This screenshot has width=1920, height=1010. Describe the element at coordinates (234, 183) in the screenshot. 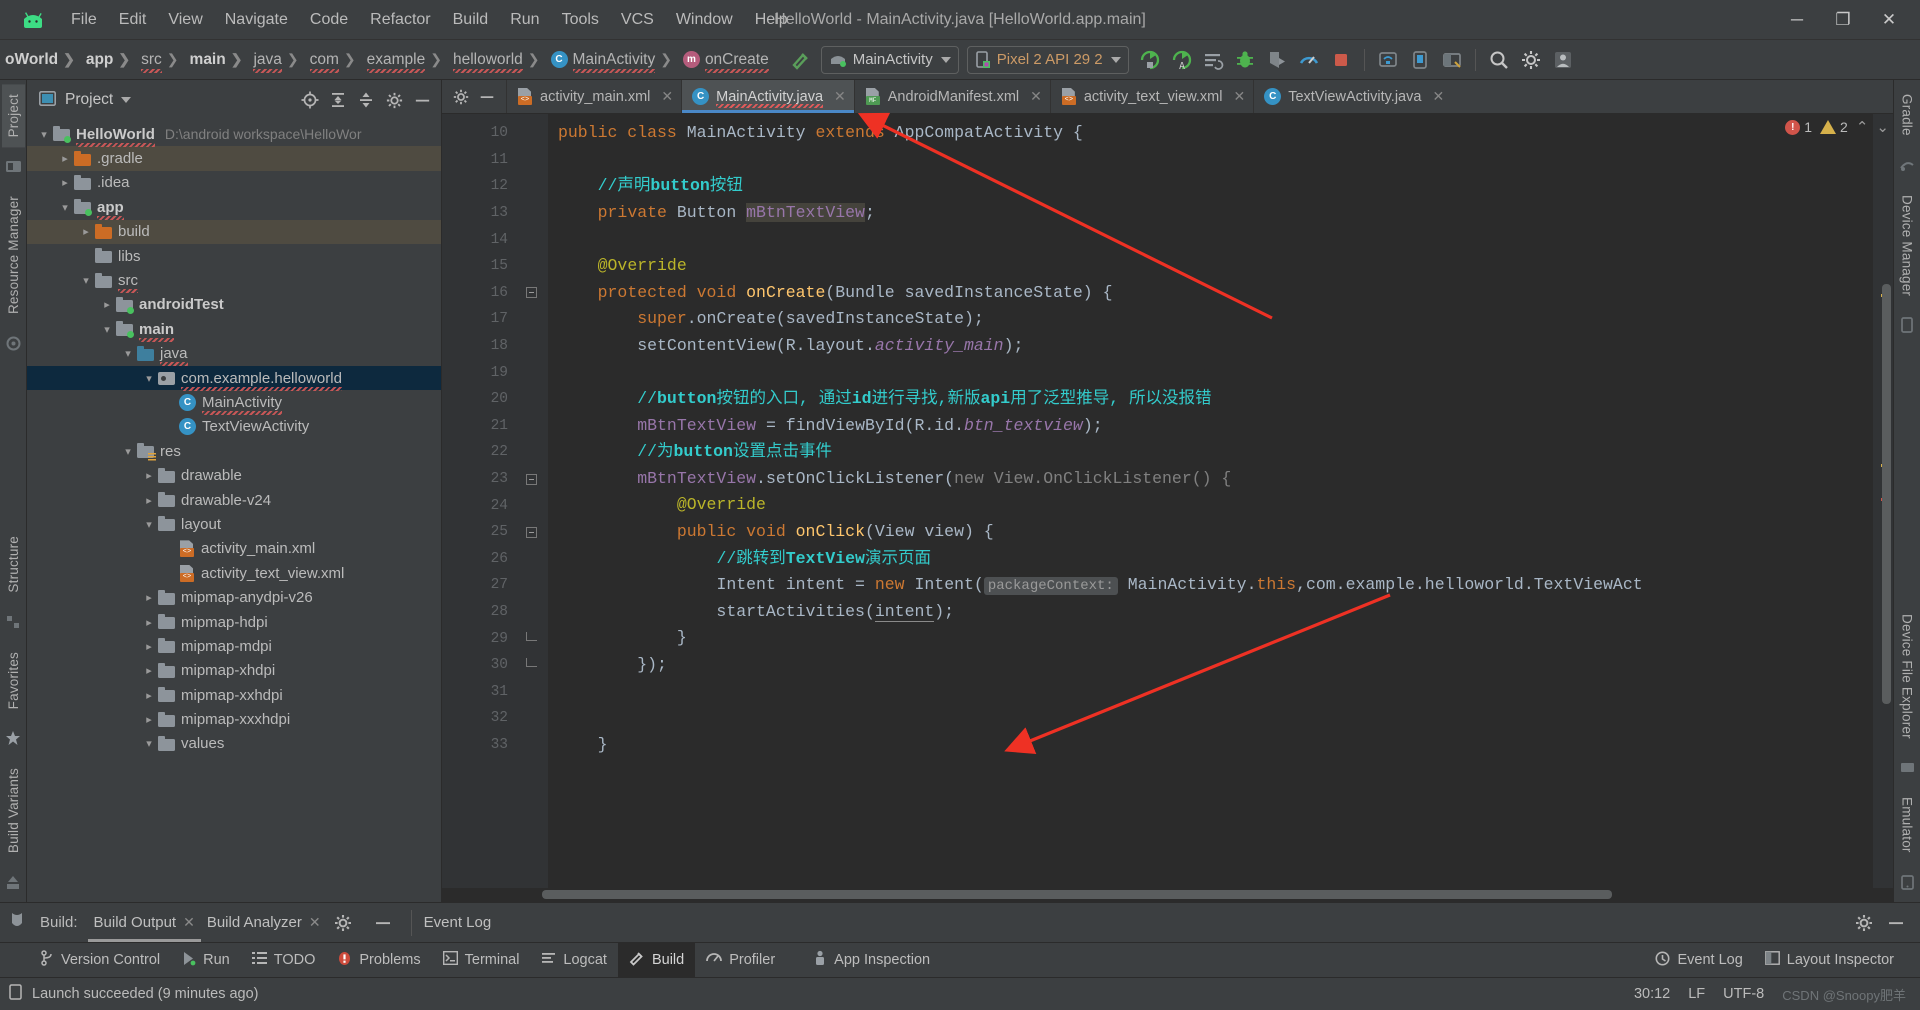

I see `tree-item--idea: ▸ .idea` at that location.